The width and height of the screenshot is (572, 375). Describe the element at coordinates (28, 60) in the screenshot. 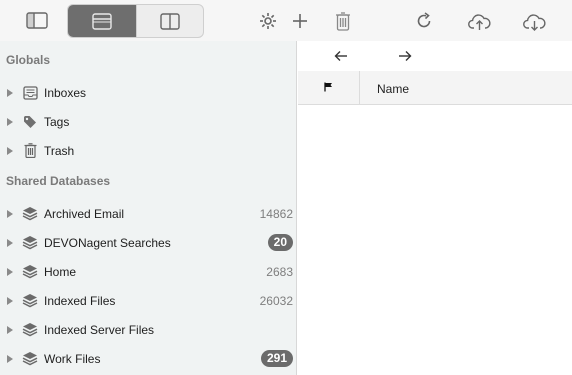

I see `section-title-globals: Globals` at that location.